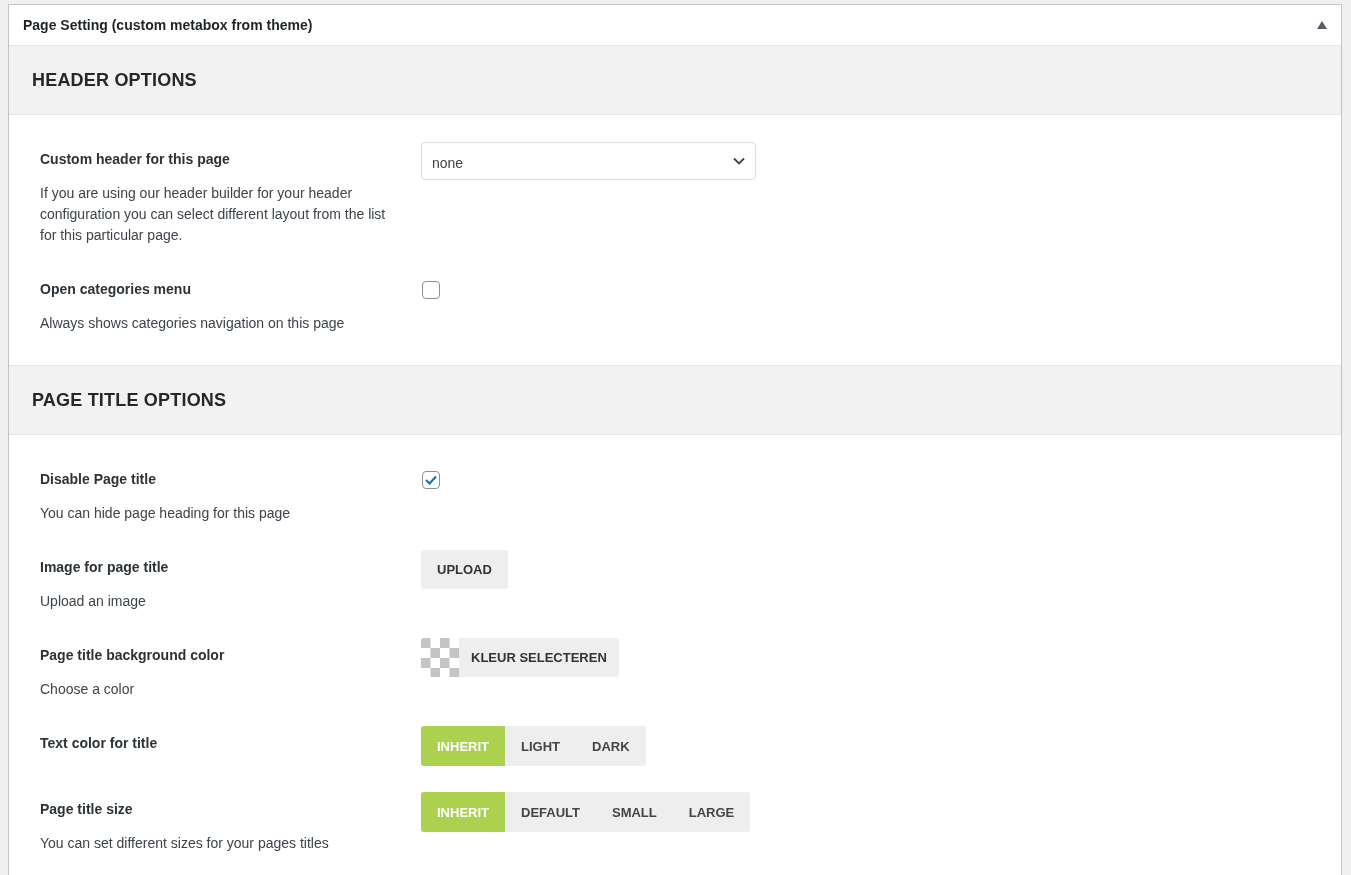  What do you see at coordinates (193, 323) in the screenshot?
I see `field-description: Always shows categories navigation on this page` at bounding box center [193, 323].